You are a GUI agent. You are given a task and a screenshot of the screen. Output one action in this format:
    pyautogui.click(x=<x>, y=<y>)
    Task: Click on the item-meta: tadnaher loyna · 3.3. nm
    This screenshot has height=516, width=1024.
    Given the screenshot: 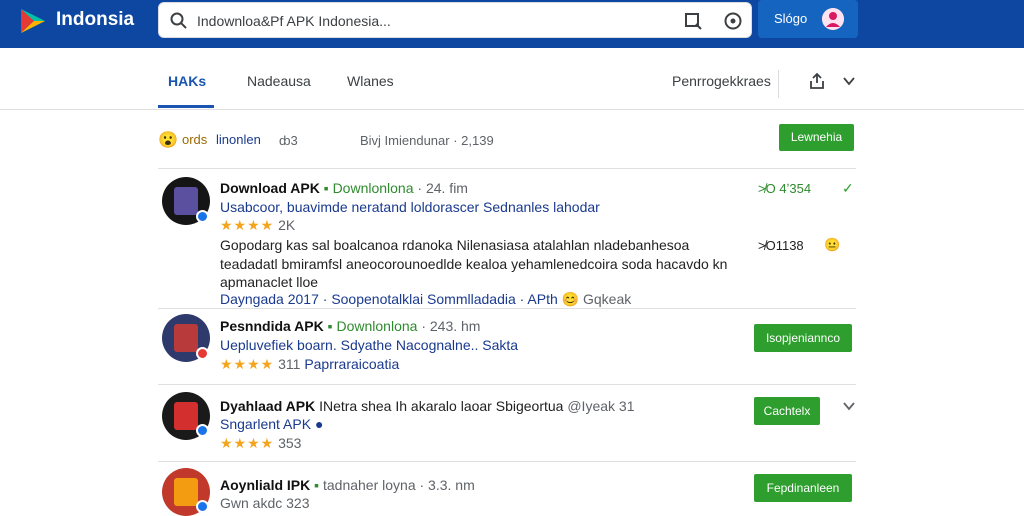 What is the action you would take?
    pyautogui.click(x=398, y=485)
    